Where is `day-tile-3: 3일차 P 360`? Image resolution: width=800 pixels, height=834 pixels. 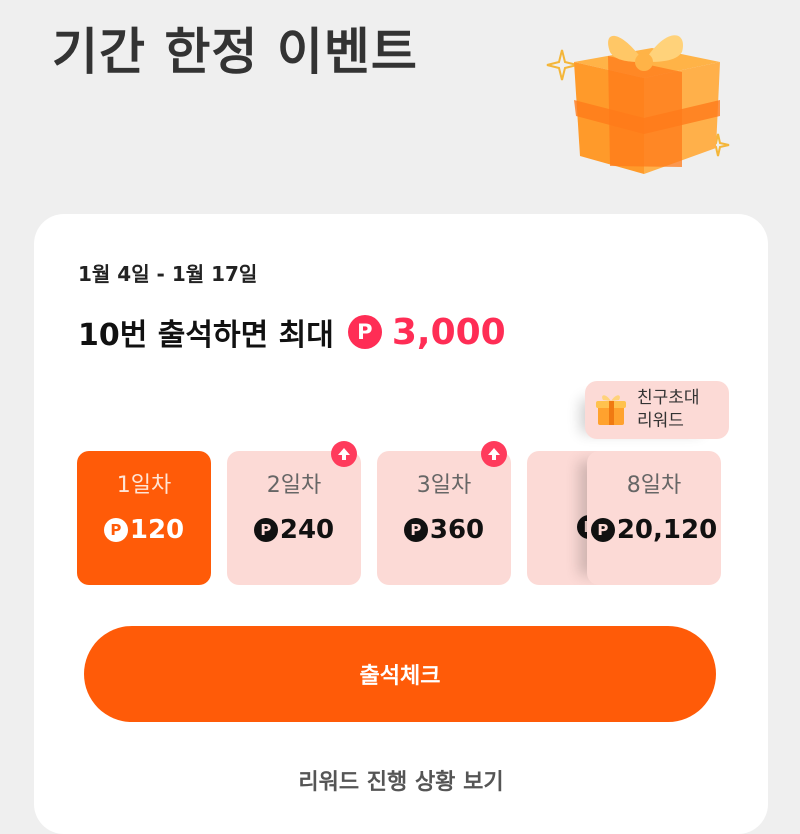
day-tile-3: 3일차 P 360 is located at coordinates (444, 518).